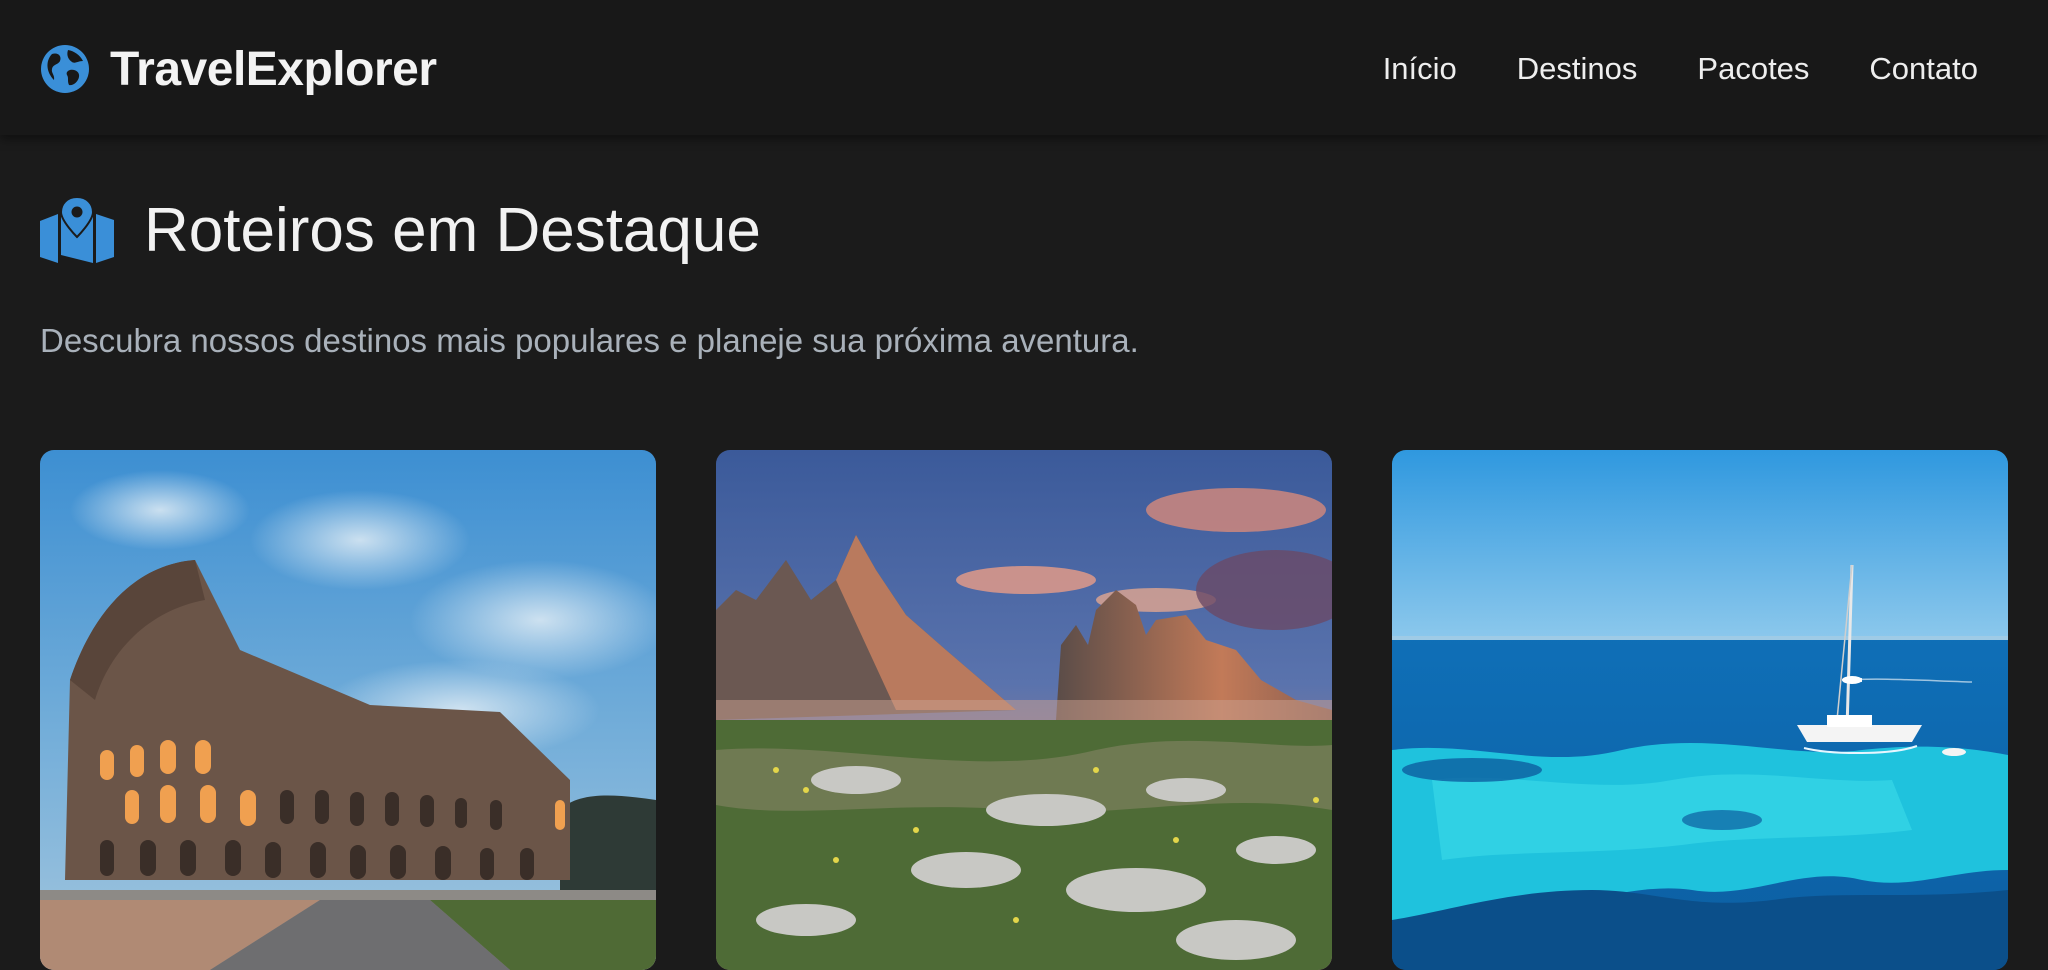 This screenshot has width=2048, height=970. Describe the element at coordinates (452, 230) in the screenshot. I see `page-title: Roteiros em Destaque` at that location.